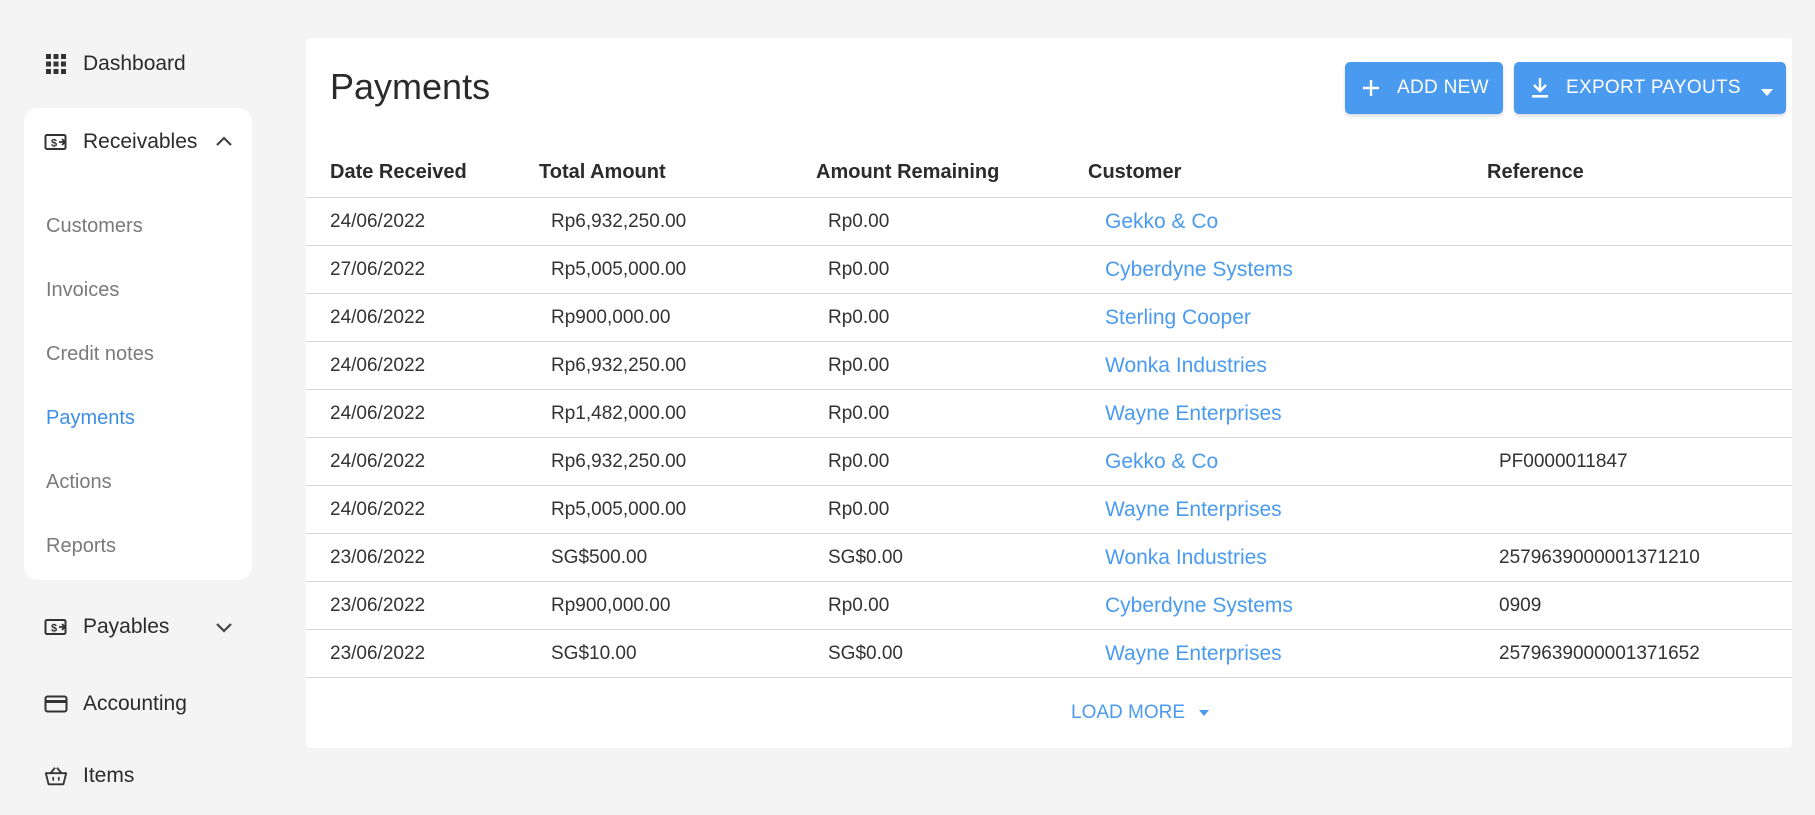 Image resolution: width=1815 pixels, height=815 pixels. I want to click on add-new-button: ADD NEW, so click(1424, 88).